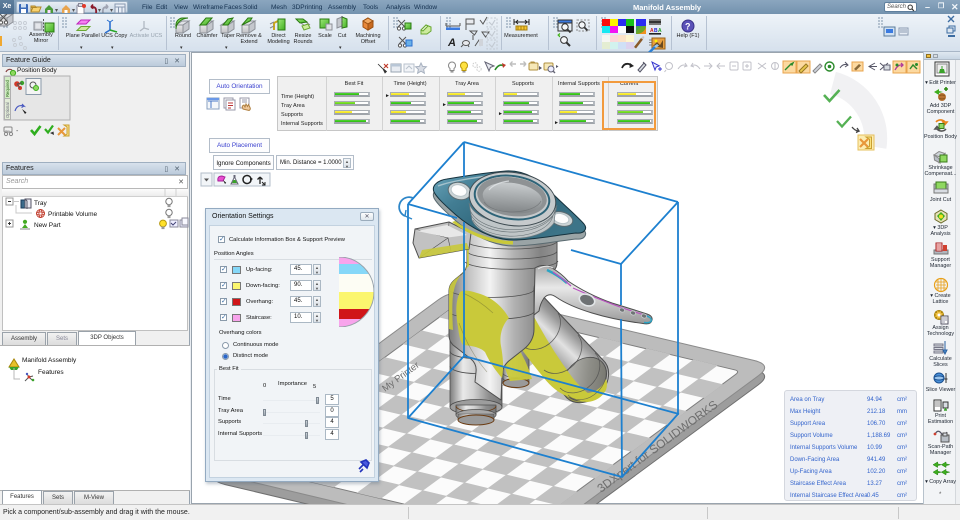 The height and width of the screenshot is (520, 960). What do you see at coordinates (7, 110) in the screenshot?
I see `svg-text: Optional` at bounding box center [7, 110].